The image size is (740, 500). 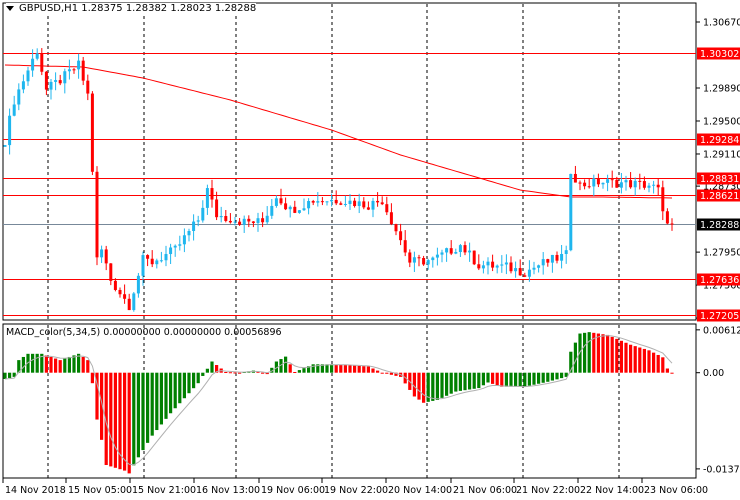 What do you see at coordinates (719, 316) in the screenshot?
I see `level-price-label: 1.27205` at bounding box center [719, 316].